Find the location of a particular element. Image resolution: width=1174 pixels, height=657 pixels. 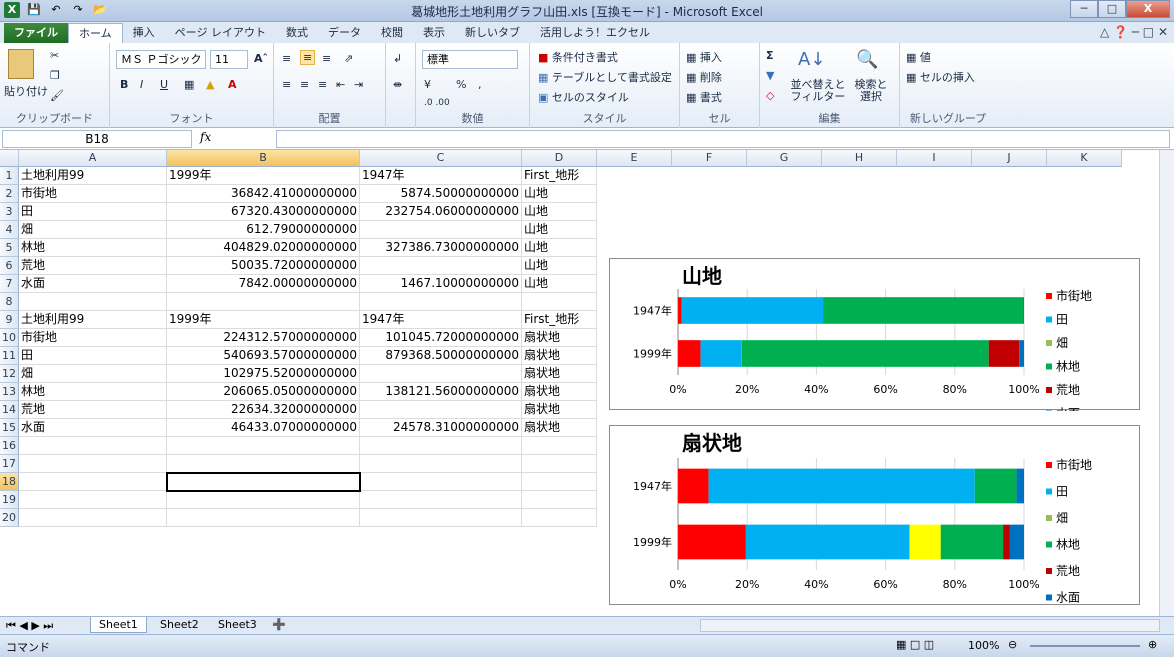

view-buttons: ▦ □ ◫ is located at coordinates (915, 644).